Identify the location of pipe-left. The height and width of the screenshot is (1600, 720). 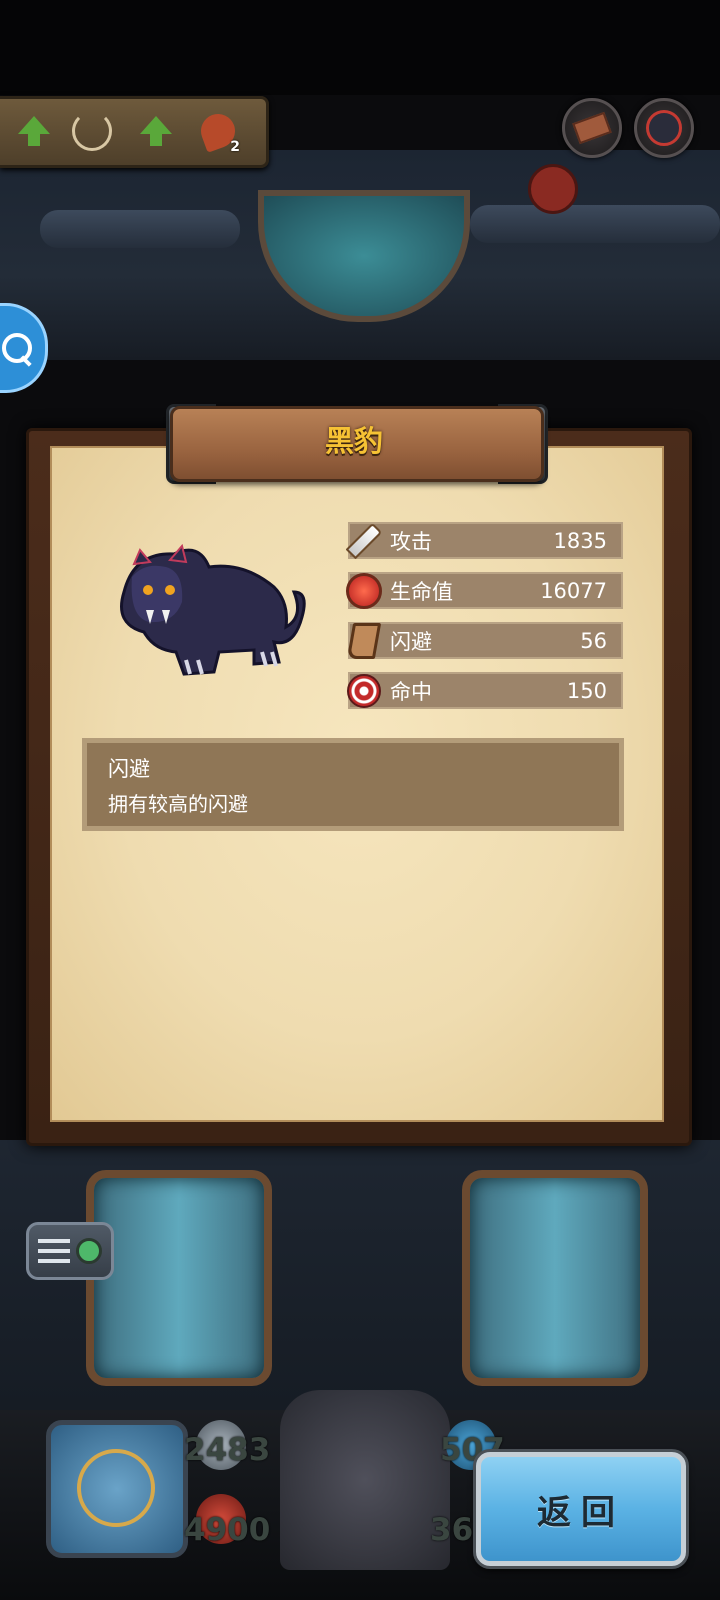
(140, 229).